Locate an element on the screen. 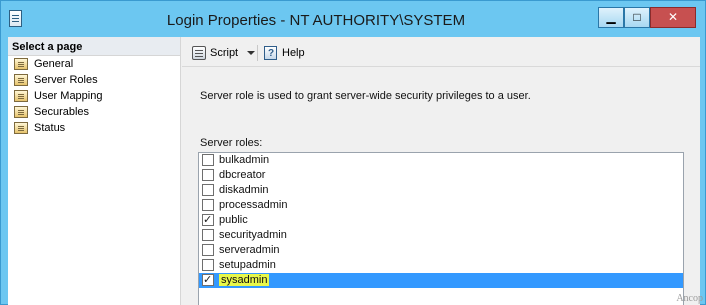 The width and height of the screenshot is (706, 305). script-icon is located at coordinates (199, 53).